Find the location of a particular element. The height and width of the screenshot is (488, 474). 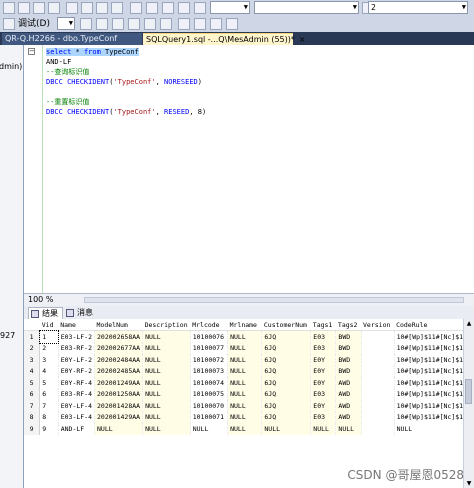

solution-config-combo: ▼ is located at coordinates (230, 7).